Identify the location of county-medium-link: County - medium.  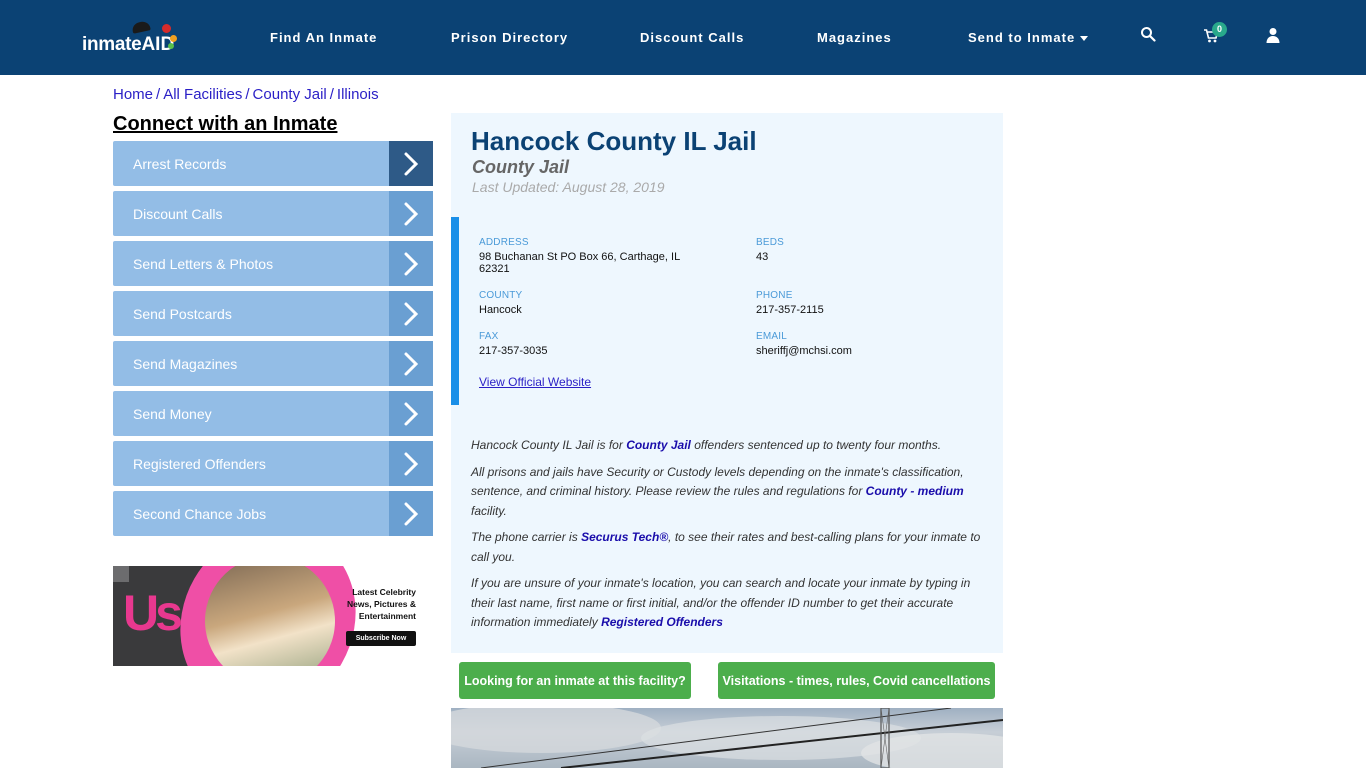
(915, 491).